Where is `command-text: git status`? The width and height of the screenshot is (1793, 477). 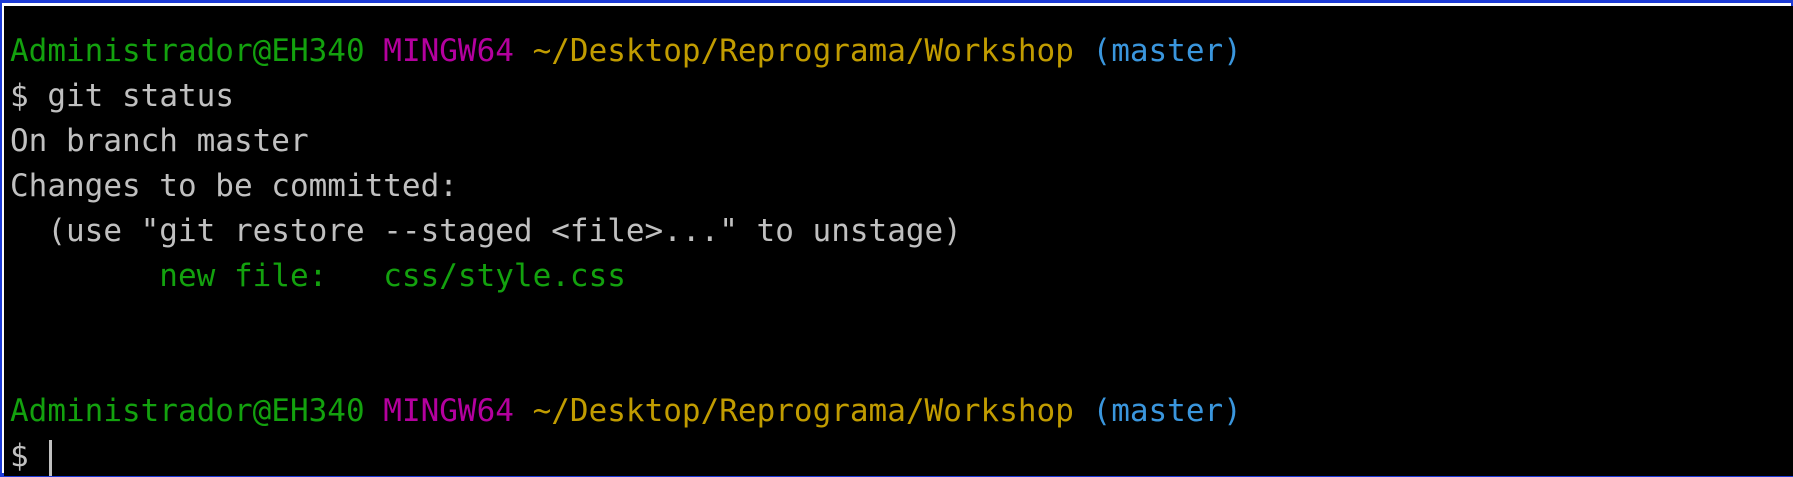 command-text: git status is located at coordinates (140, 96).